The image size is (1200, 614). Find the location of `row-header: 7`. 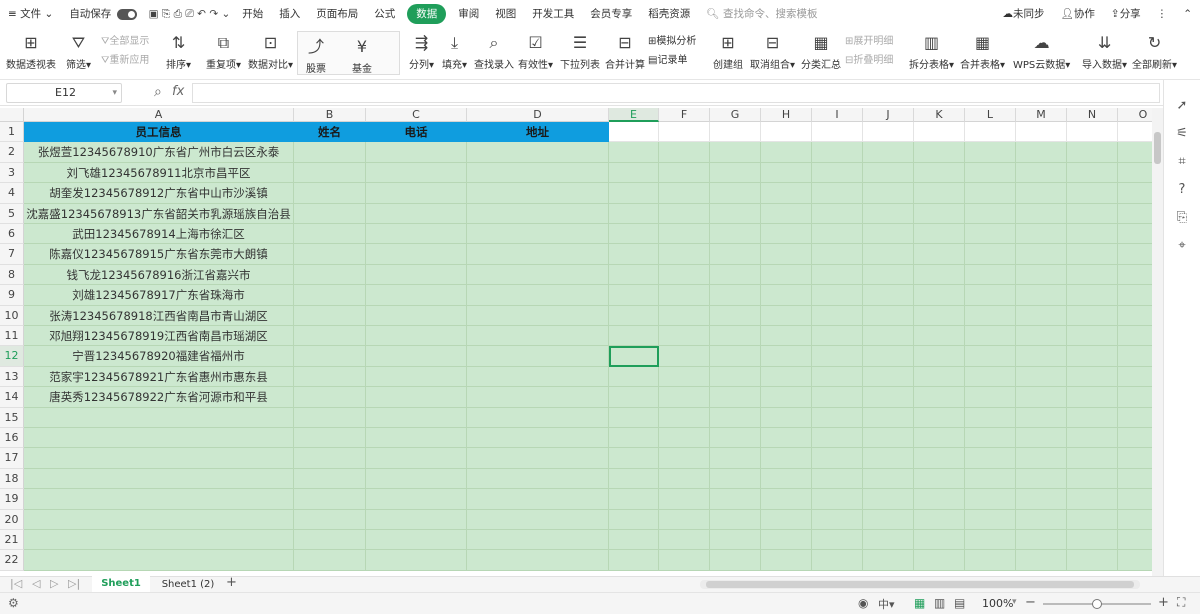

row-header: 7 is located at coordinates (12, 254).